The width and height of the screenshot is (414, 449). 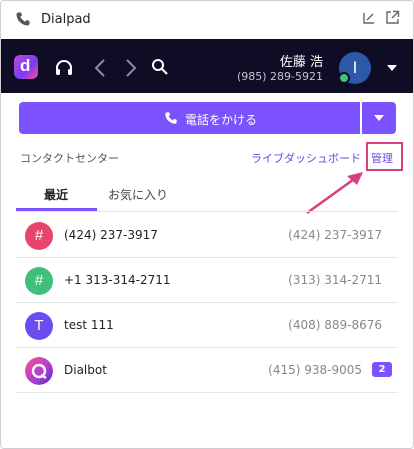 I want to click on manage-link: 管理, so click(x=382, y=158).